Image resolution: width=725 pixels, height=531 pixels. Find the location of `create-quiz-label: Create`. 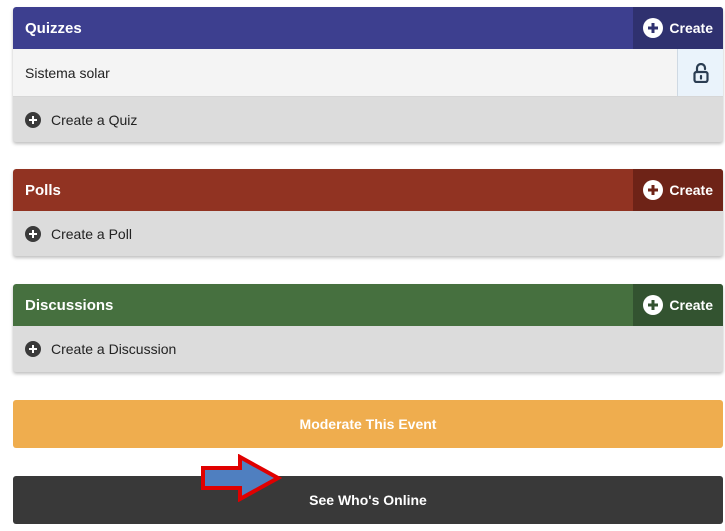

create-quiz-label: Create is located at coordinates (691, 28).